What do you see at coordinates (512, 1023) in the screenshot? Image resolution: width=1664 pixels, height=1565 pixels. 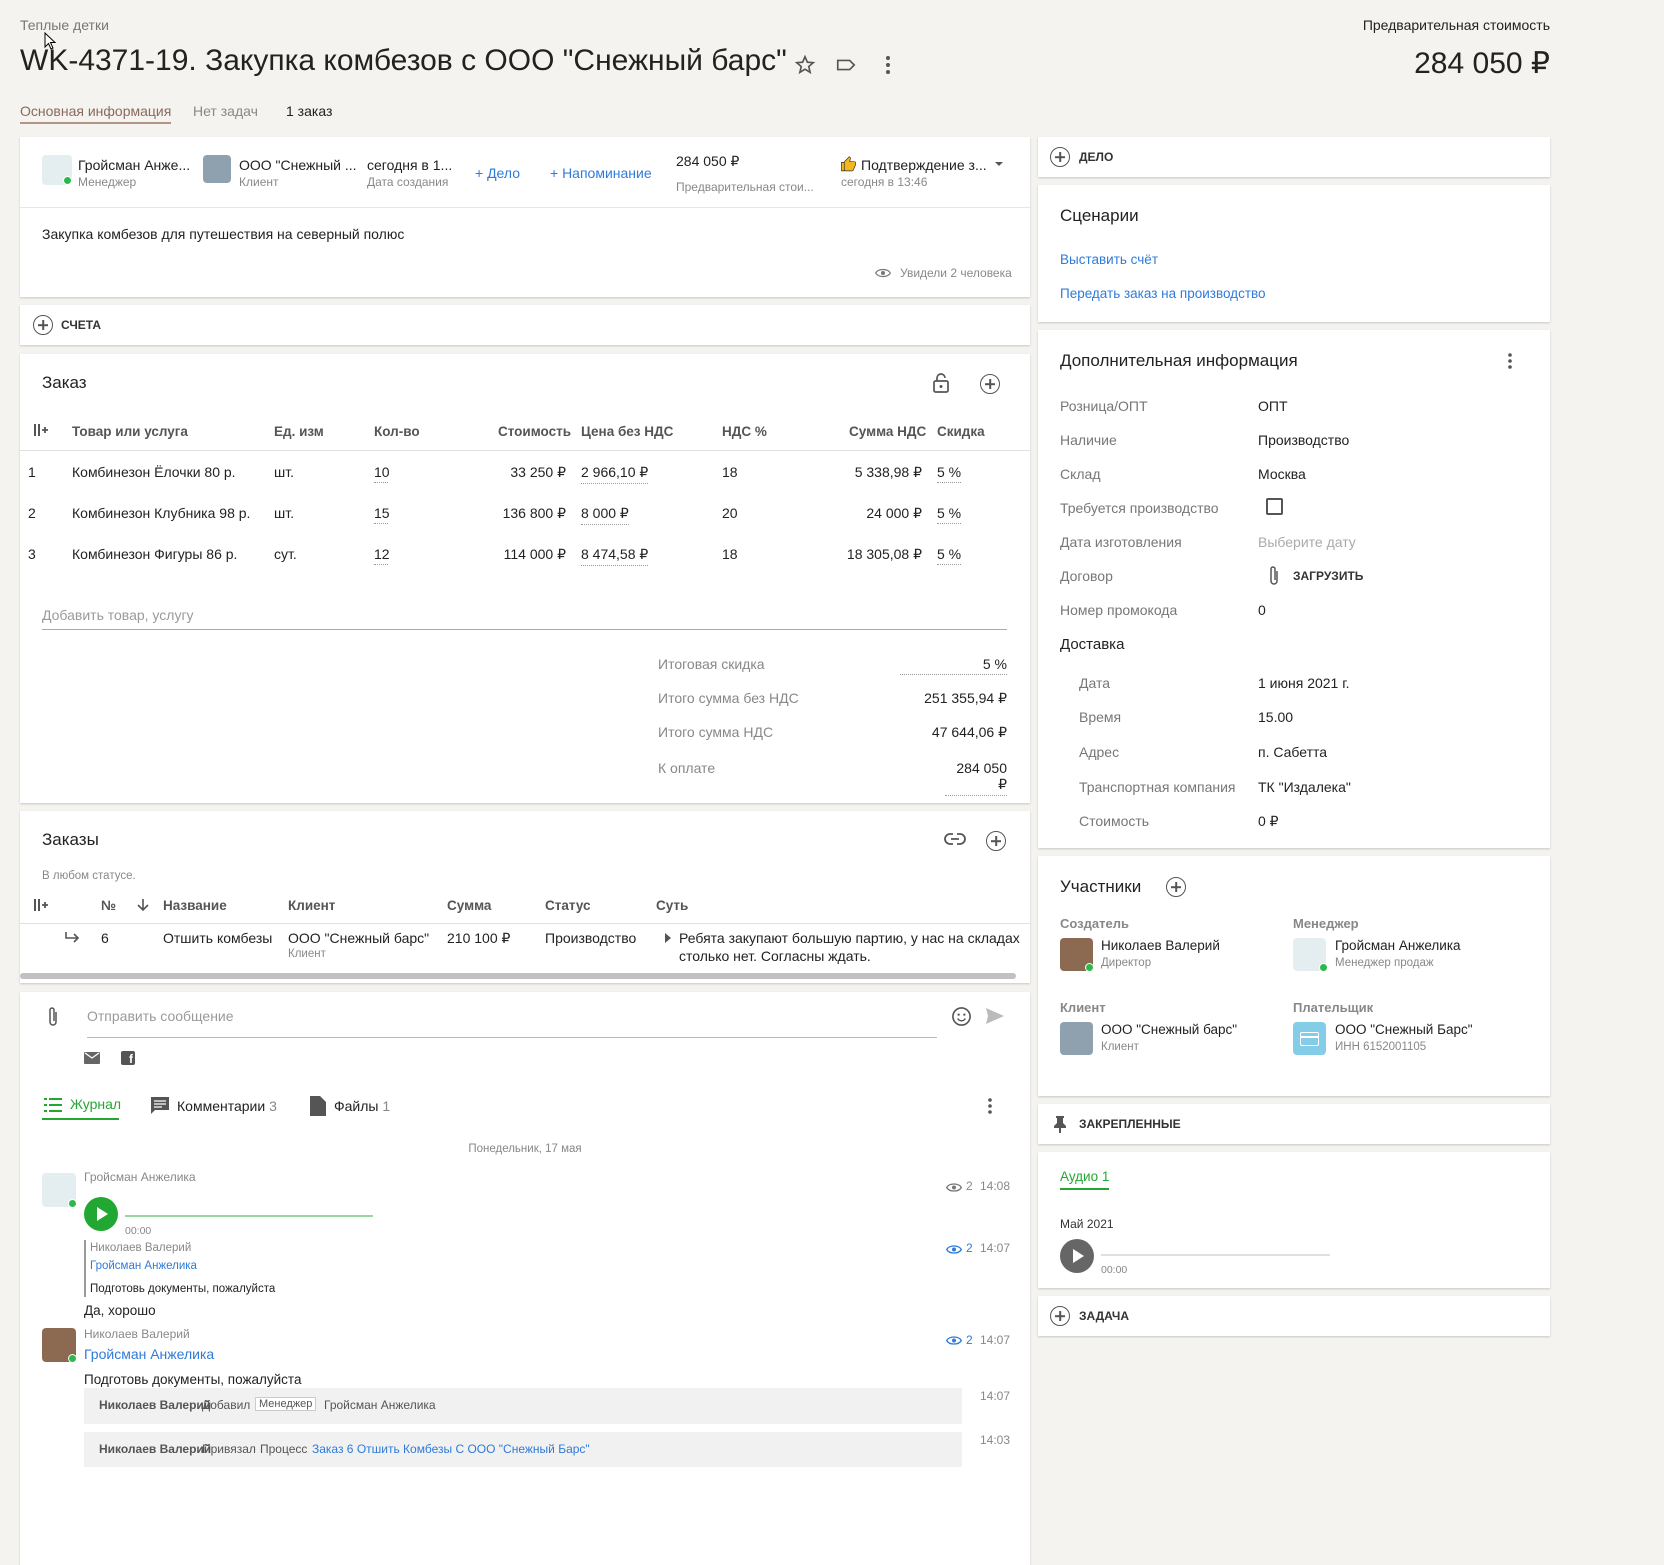 I see `message-input: Отправить сообщение` at bounding box center [512, 1023].